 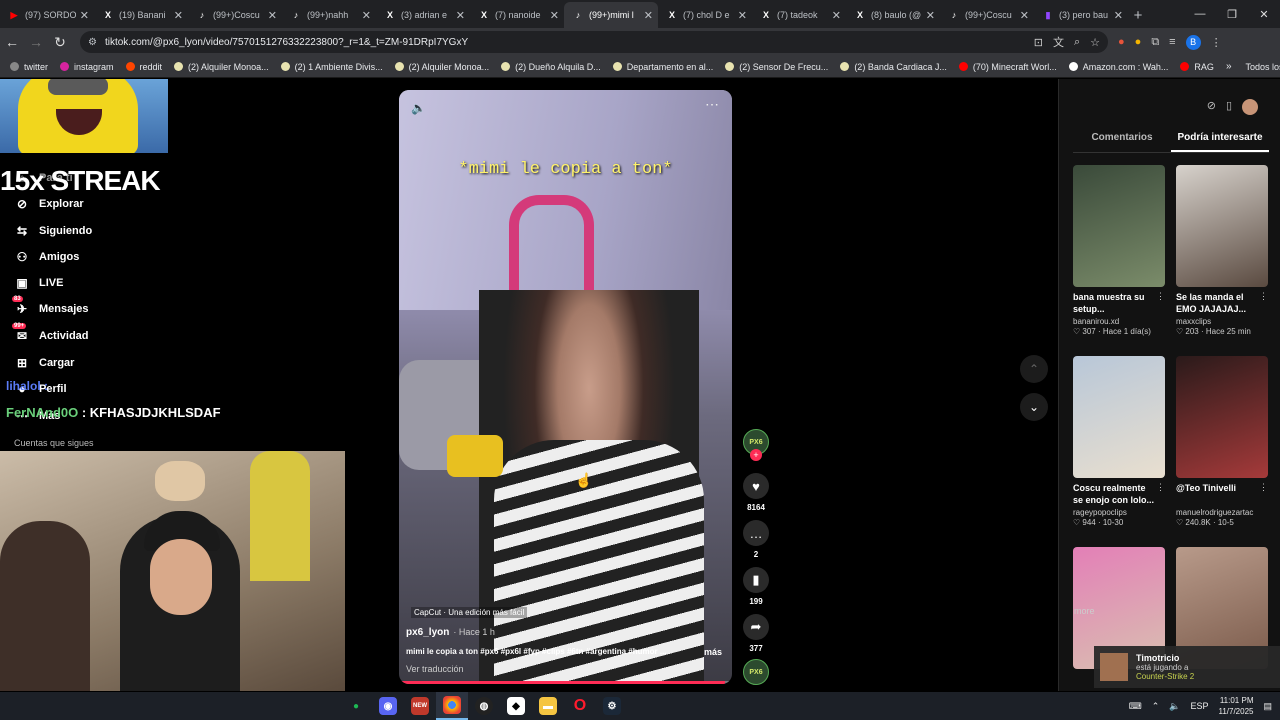 I want to click on phone-icon: ▯, so click(x=1229, y=107).